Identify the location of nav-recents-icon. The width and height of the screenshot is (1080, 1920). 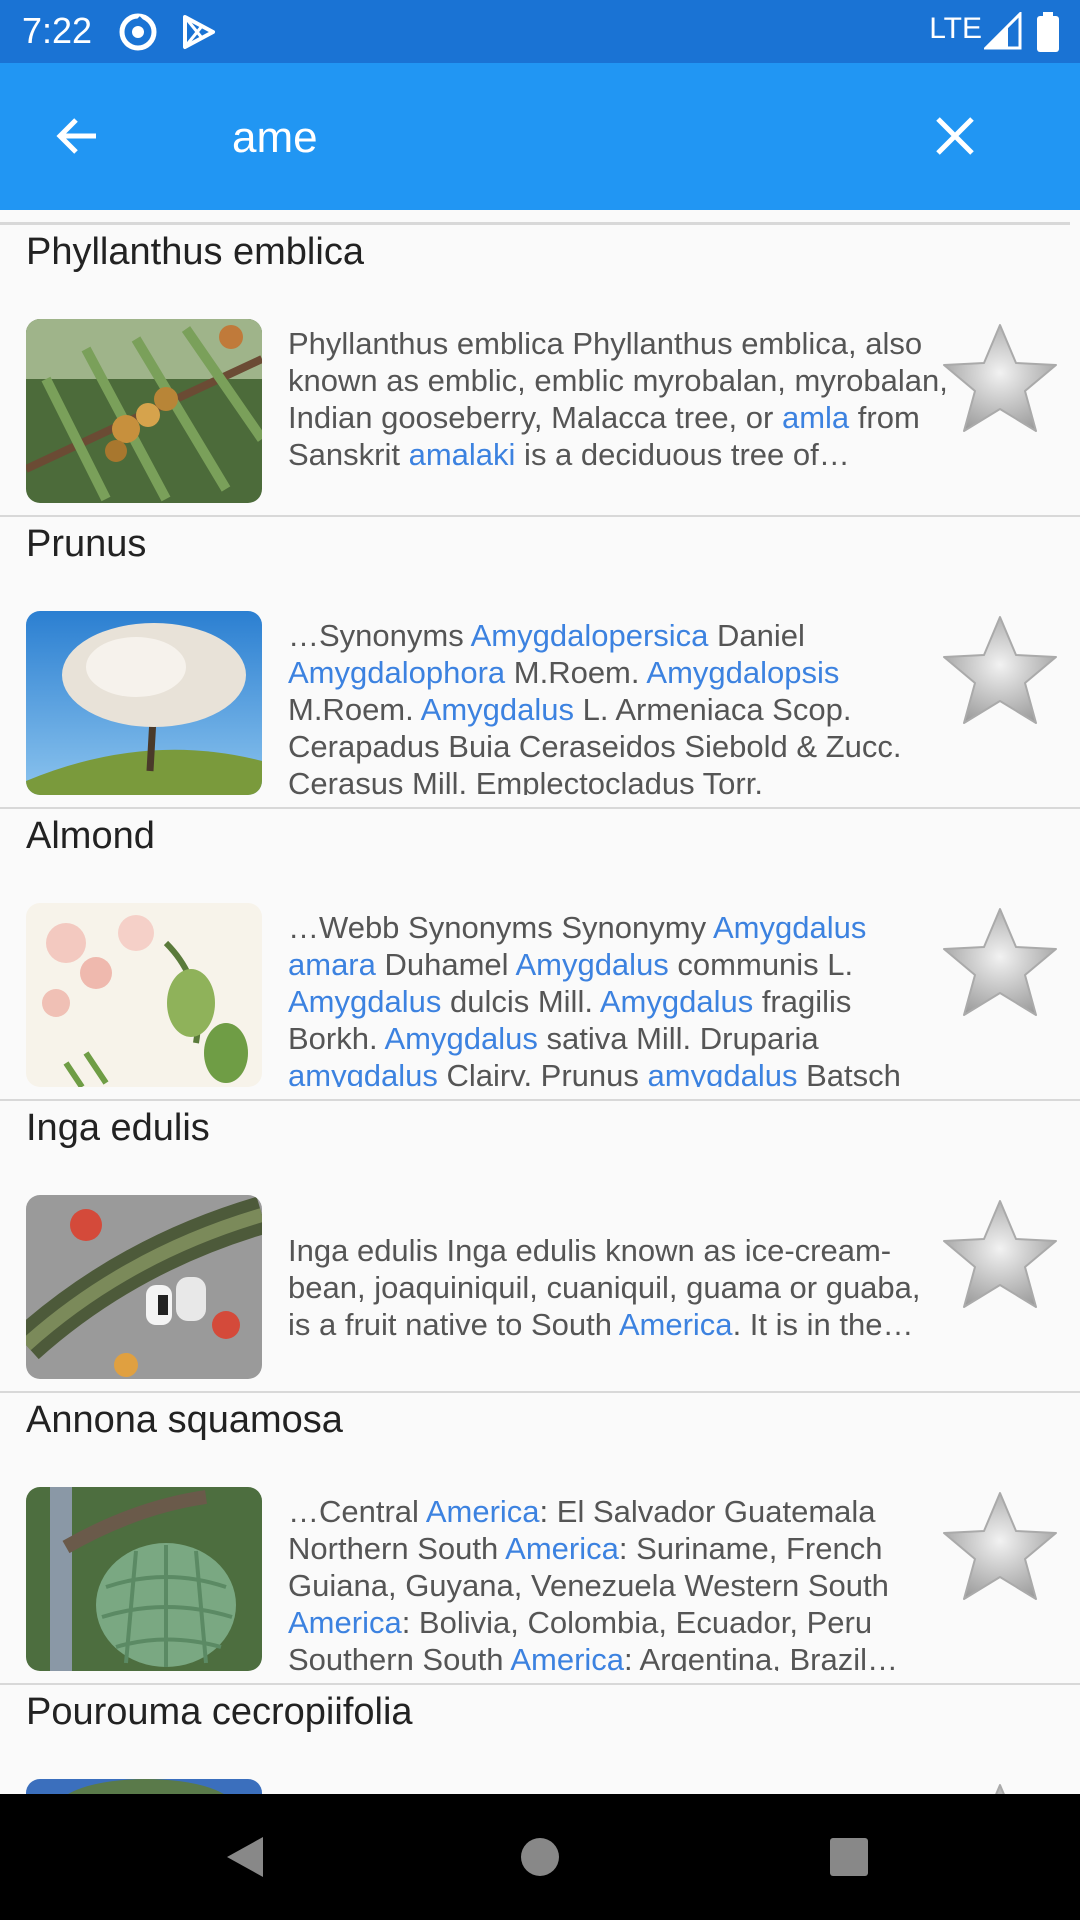
(849, 1857).